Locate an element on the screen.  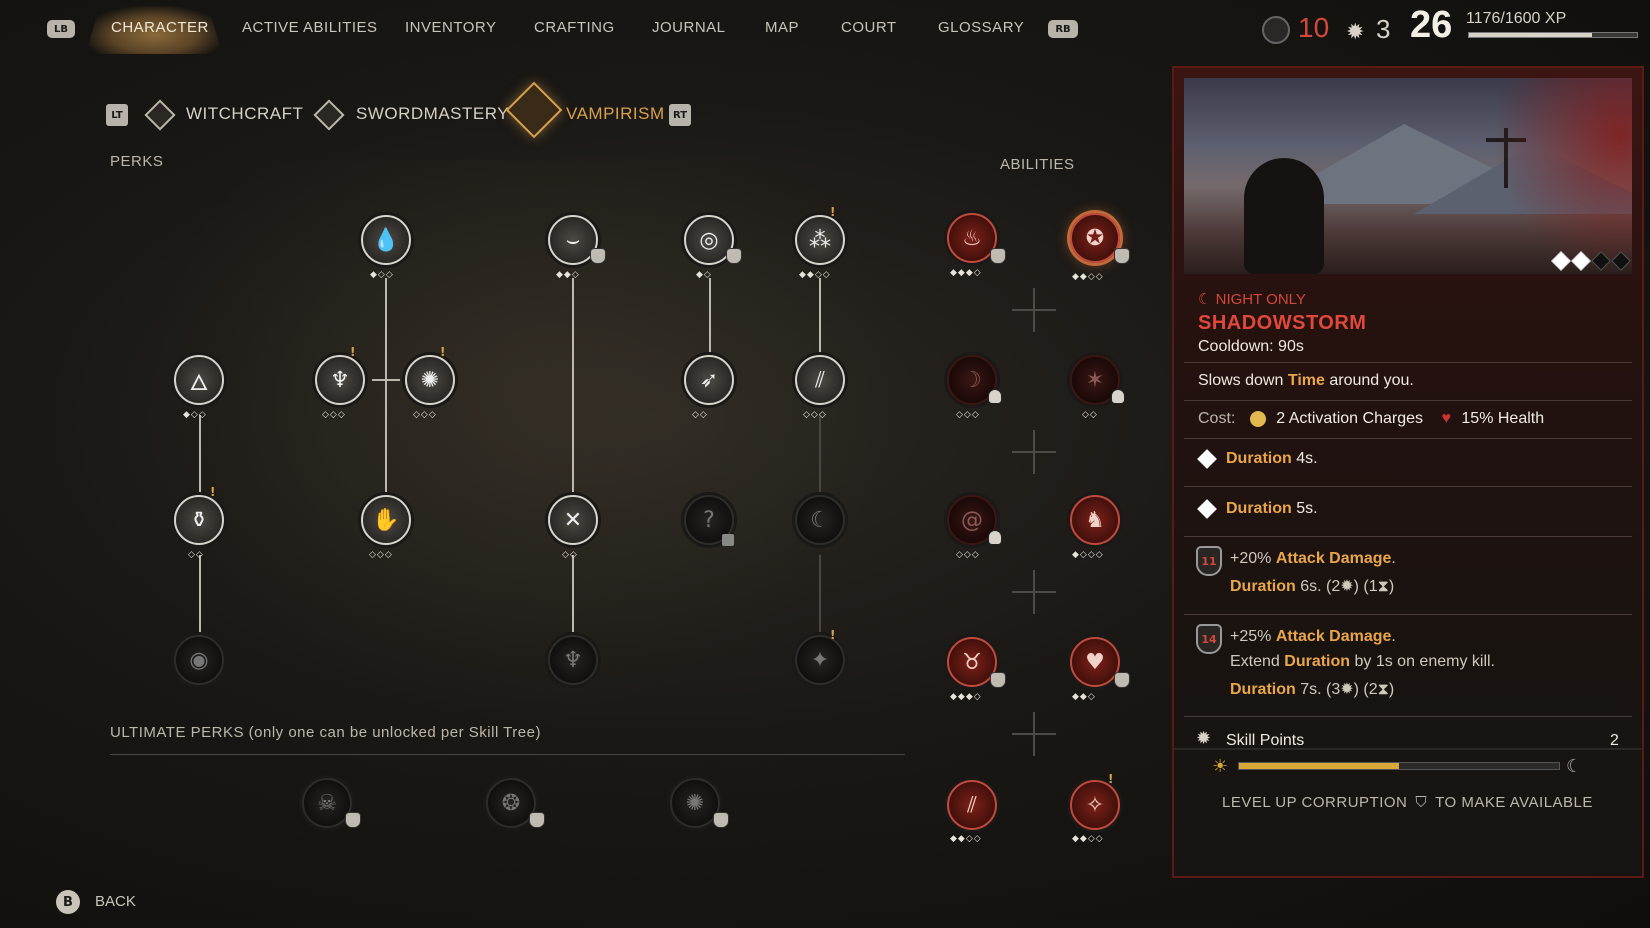
tab-character: CHARACTER is located at coordinates (160, 27).